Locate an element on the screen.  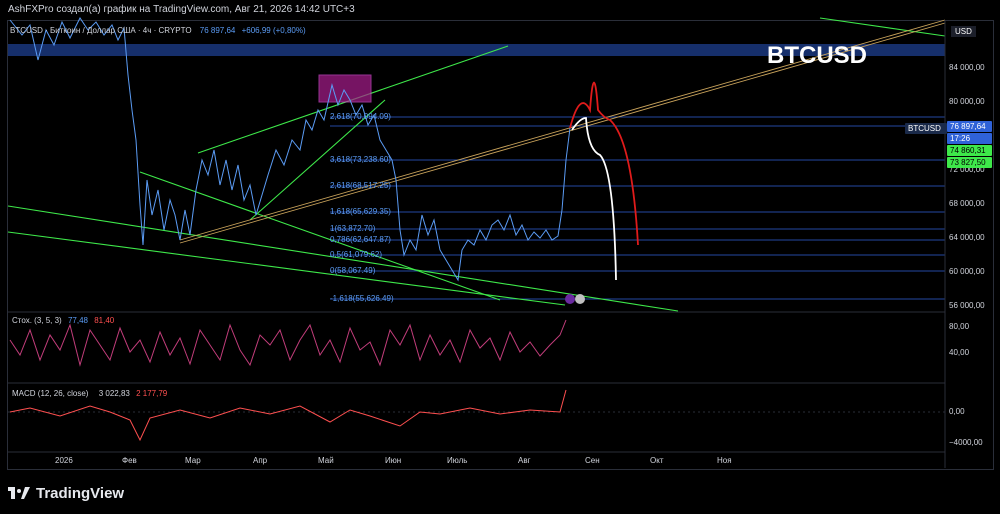
level-b-tag: 73 827,50 is located at coordinates (969, 162).